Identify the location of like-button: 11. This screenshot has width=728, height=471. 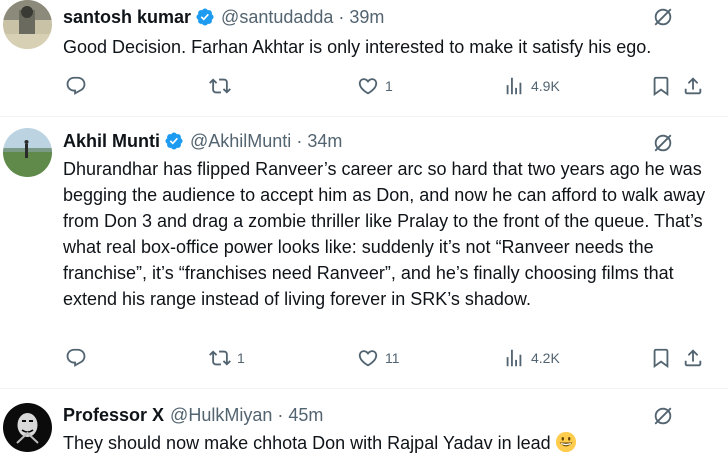
(378, 358).